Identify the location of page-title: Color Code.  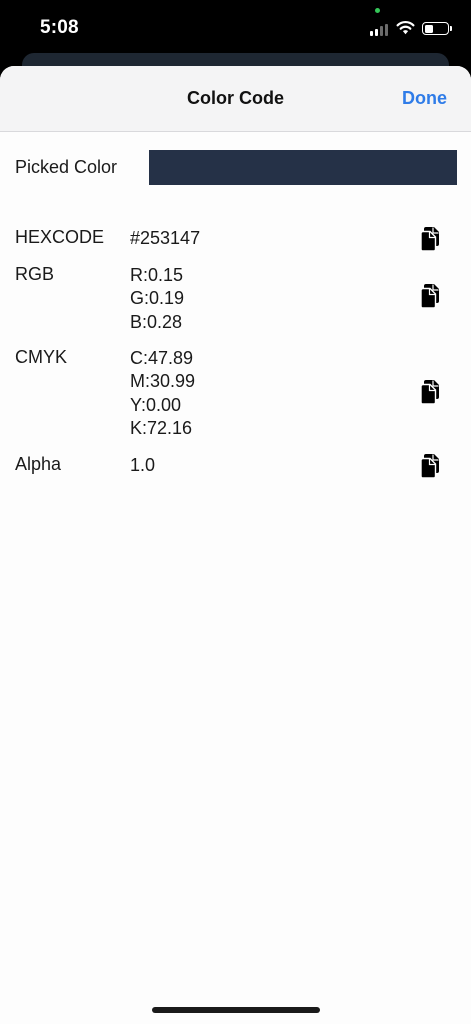
(235, 98).